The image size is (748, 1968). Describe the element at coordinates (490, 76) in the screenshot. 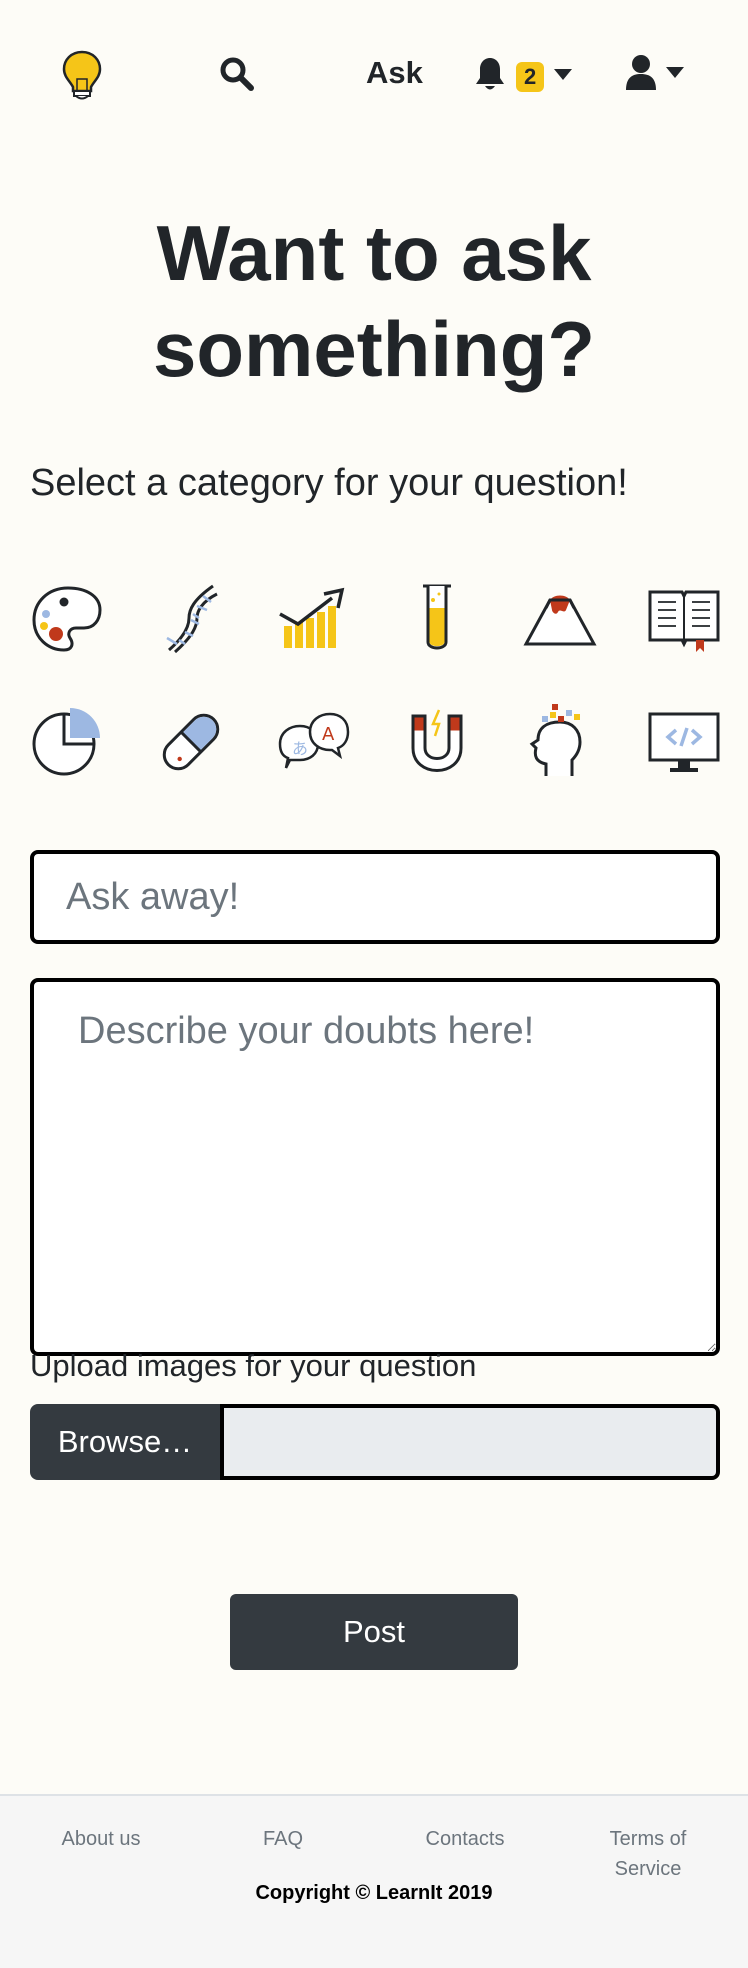

I see `bell-icon` at that location.